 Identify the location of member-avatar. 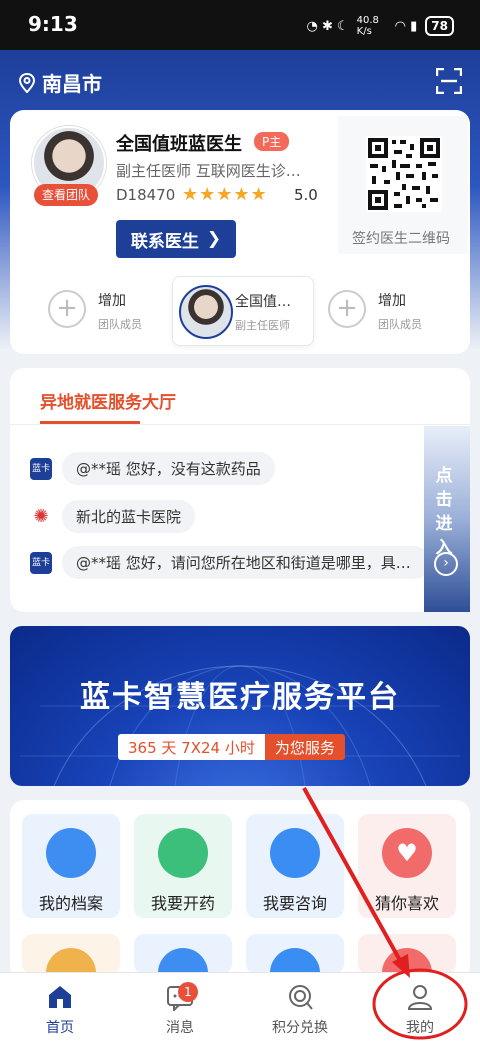
(206, 312).